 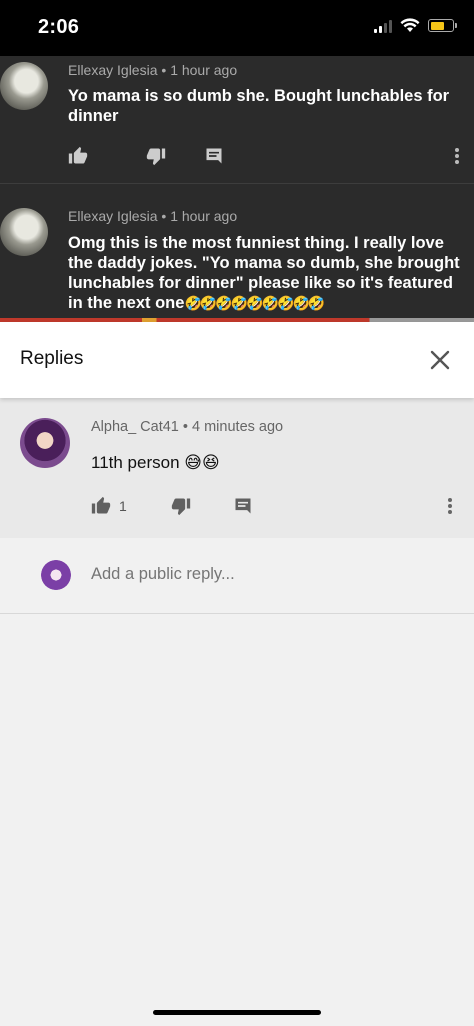 What do you see at coordinates (254, 303) in the screenshot?
I see `comment-emojis: 🤣🤣🤣🤣🤣🤣🤣🤣🤣` at bounding box center [254, 303].